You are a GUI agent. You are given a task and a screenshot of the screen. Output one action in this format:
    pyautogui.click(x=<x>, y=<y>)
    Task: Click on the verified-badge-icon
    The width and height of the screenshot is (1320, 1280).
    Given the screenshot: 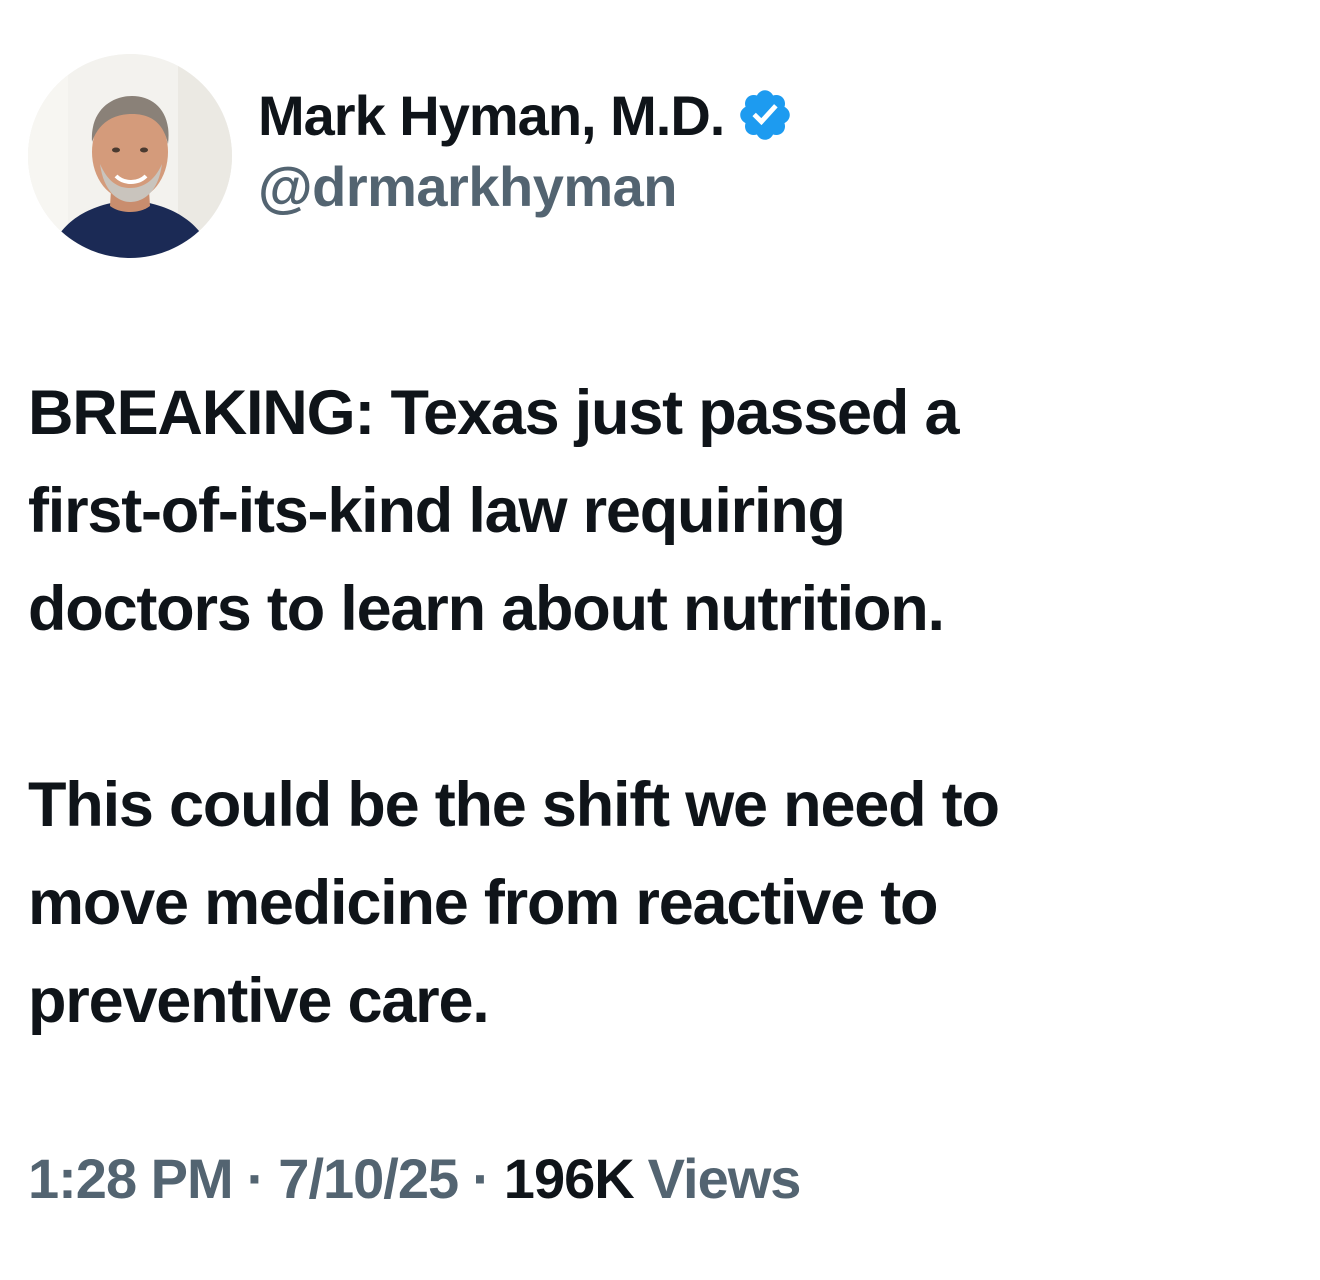 What is the action you would take?
    pyautogui.click(x=765, y=115)
    